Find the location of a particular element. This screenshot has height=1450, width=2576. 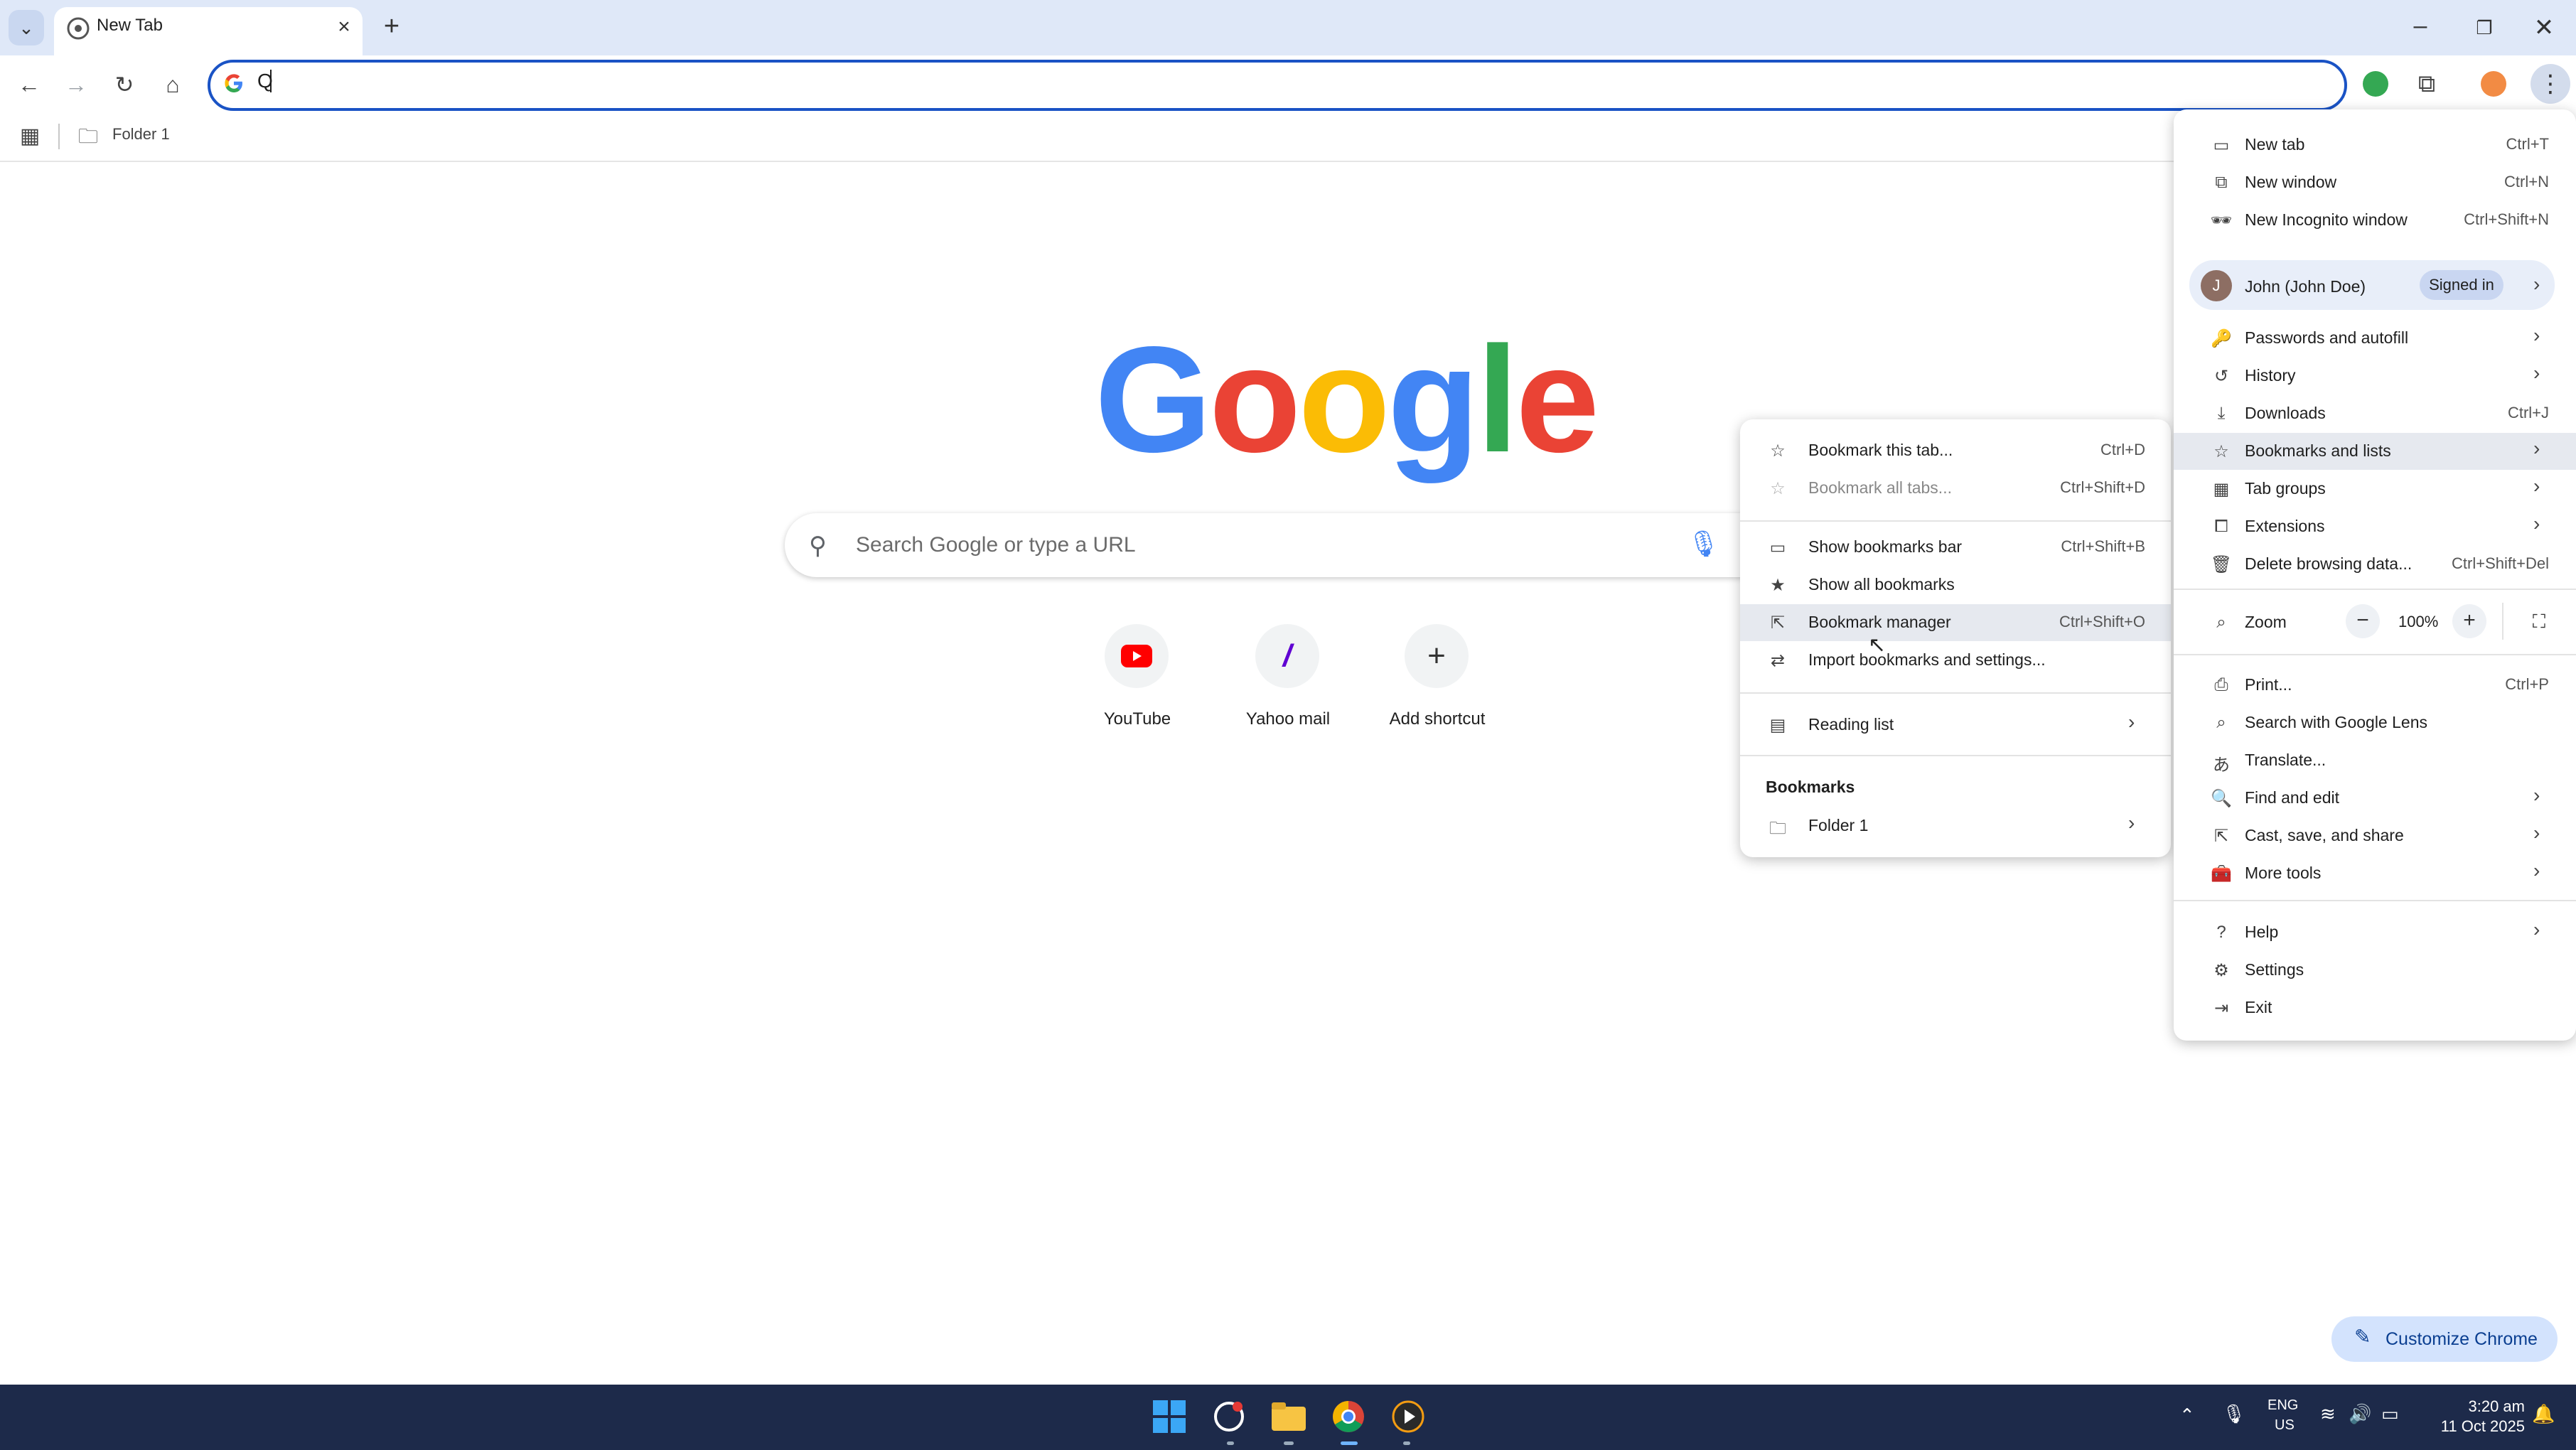

tab-search-button: ⌄ is located at coordinates (26, 27).